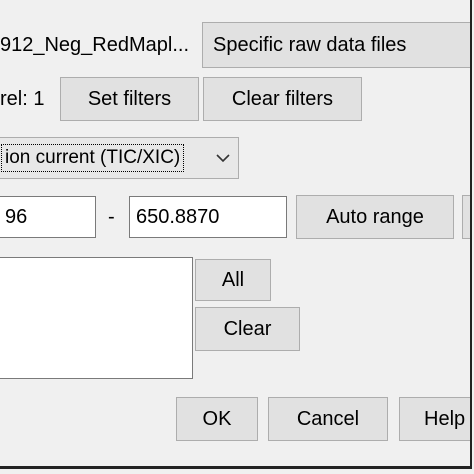 The height and width of the screenshot is (474, 474). Describe the element at coordinates (129, 99) in the screenshot. I see `set-filters-button: Set filters` at that location.